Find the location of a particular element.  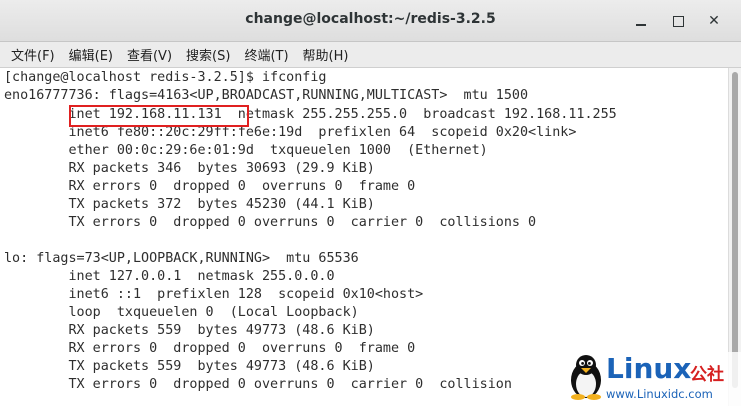

terminal-line: RX packets 346 bytes 30693 (29.9 KiB) is located at coordinates (189, 168).